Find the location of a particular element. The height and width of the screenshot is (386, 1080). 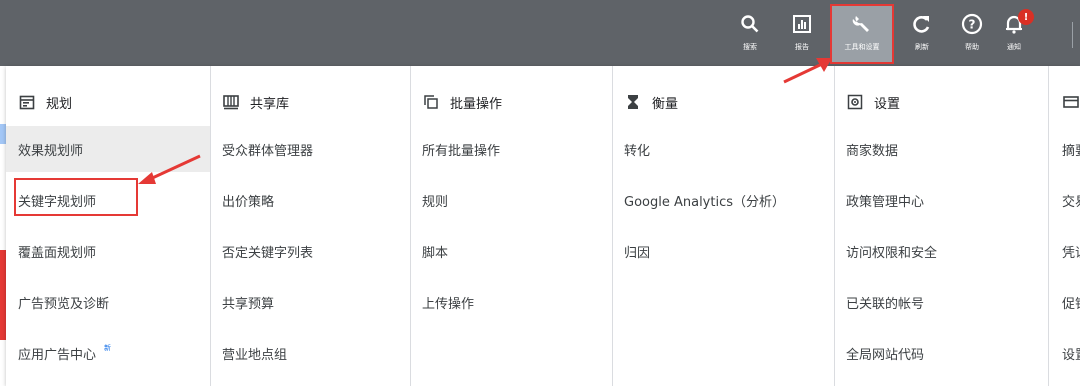

menu-item-billing-settings: 设置 is located at coordinates (1065, 353).